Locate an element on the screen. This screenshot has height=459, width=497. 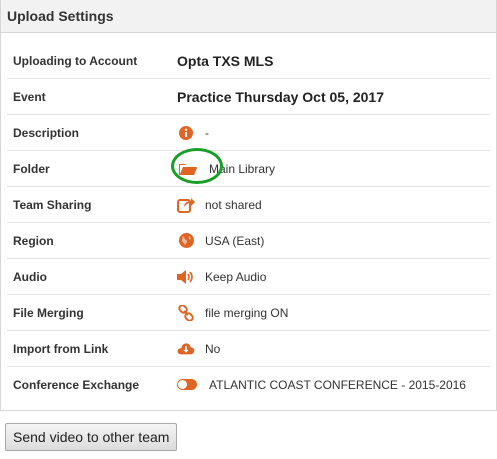
setting-label-folder: Folder is located at coordinates (31, 168).